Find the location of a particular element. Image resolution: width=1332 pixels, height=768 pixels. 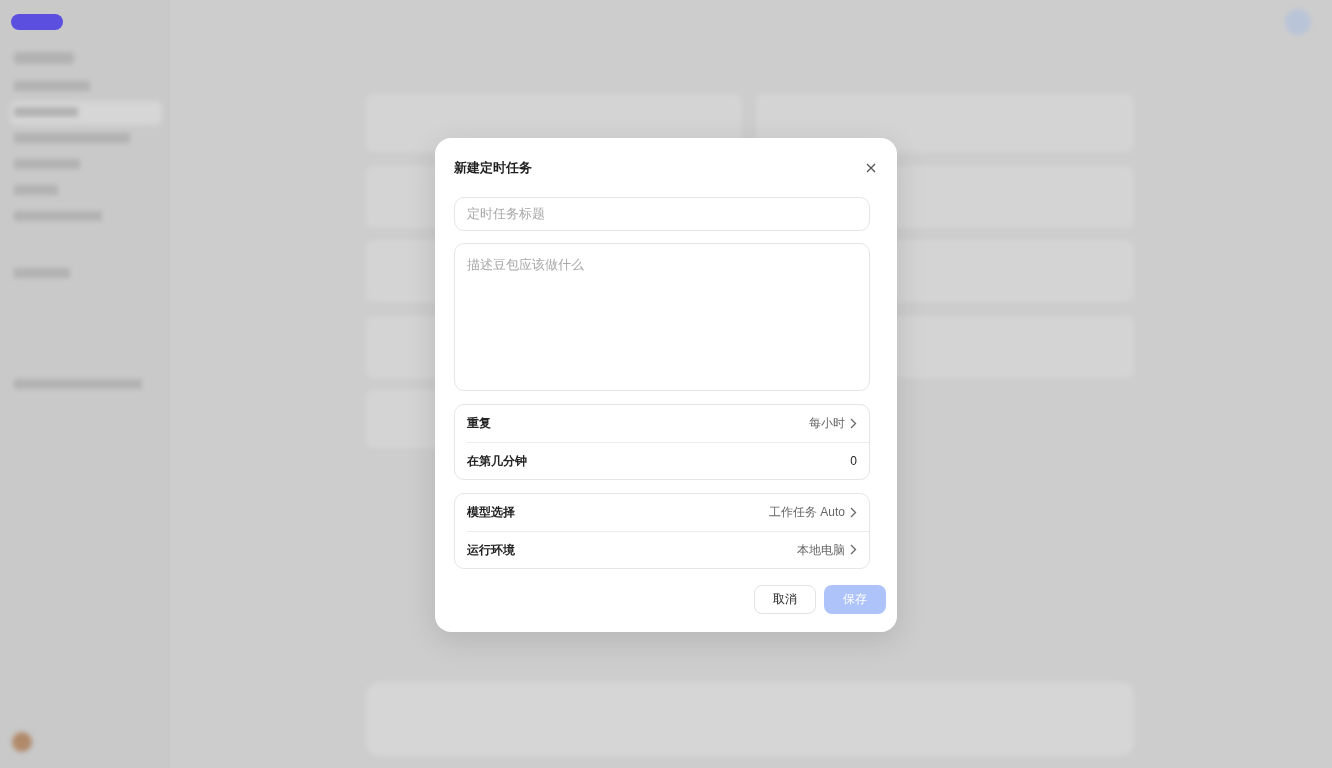

setting-label: 在第几分钟 is located at coordinates (497, 461).